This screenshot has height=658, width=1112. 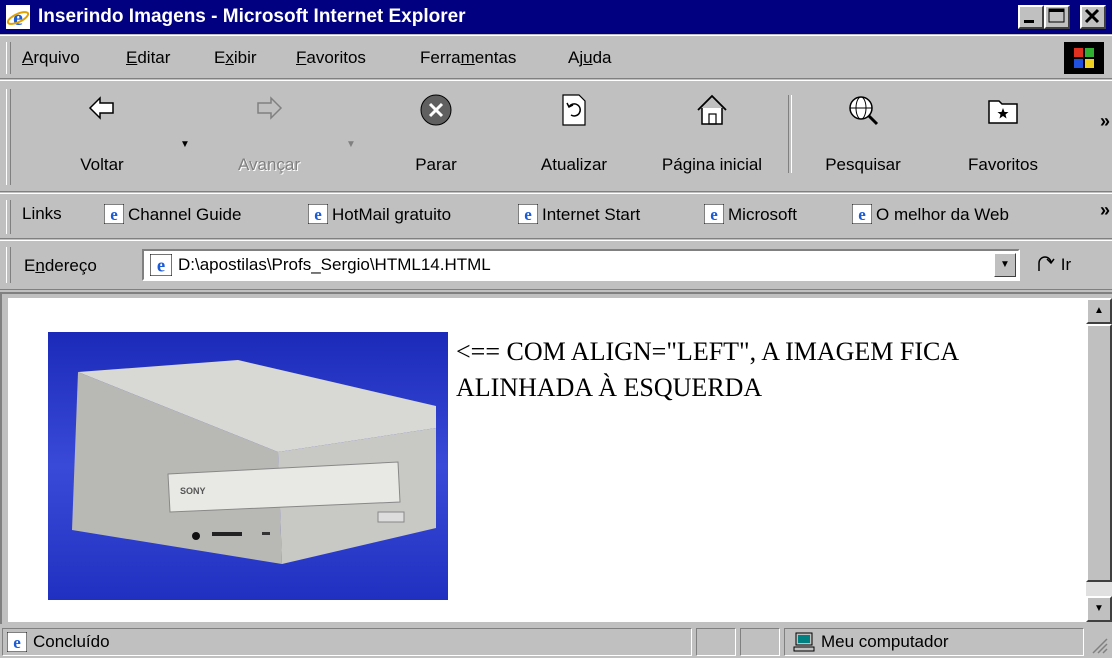 What do you see at coordinates (1003, 112) in the screenshot?
I see `favorites-folder-icon` at bounding box center [1003, 112].